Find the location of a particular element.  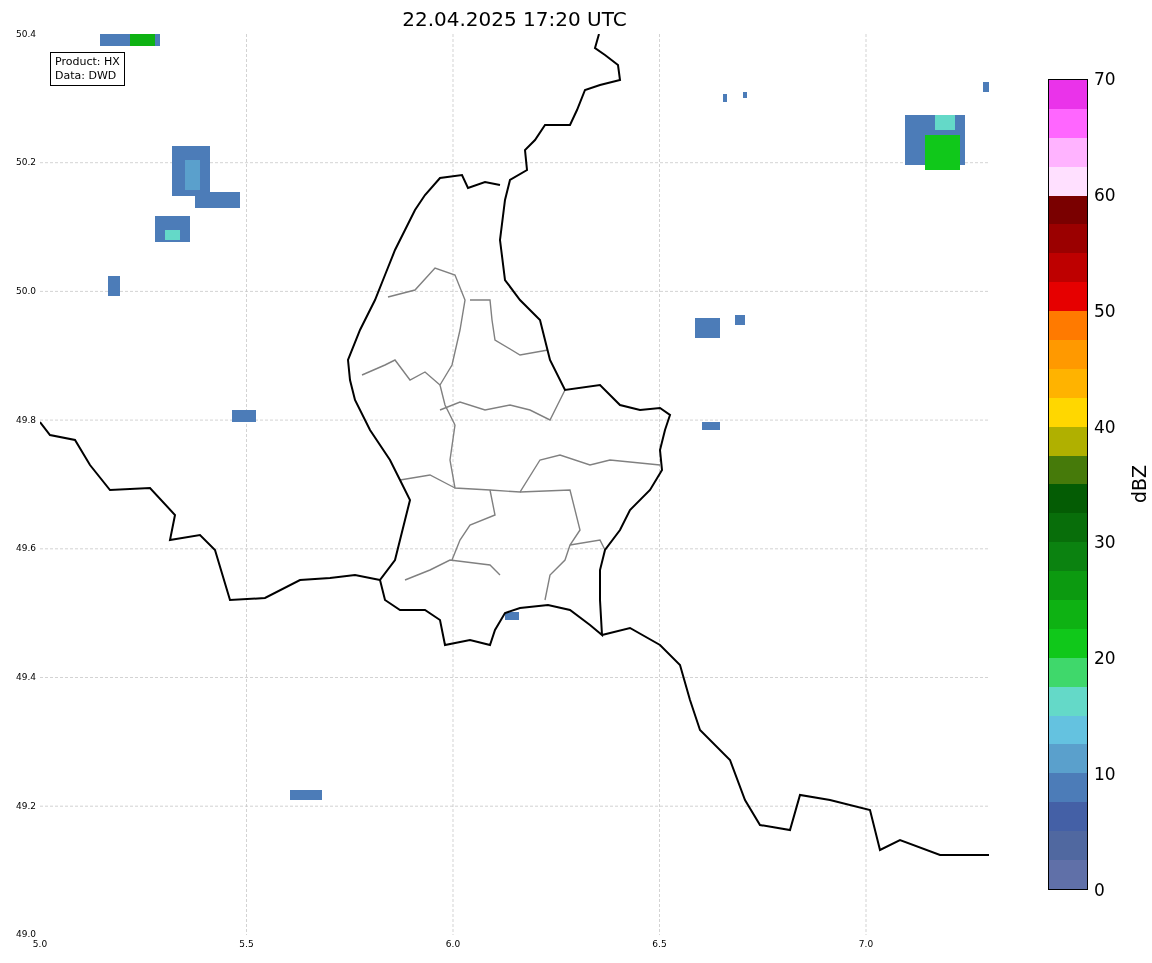

y-tick-label: 49.8 is located at coordinates (25, 420).